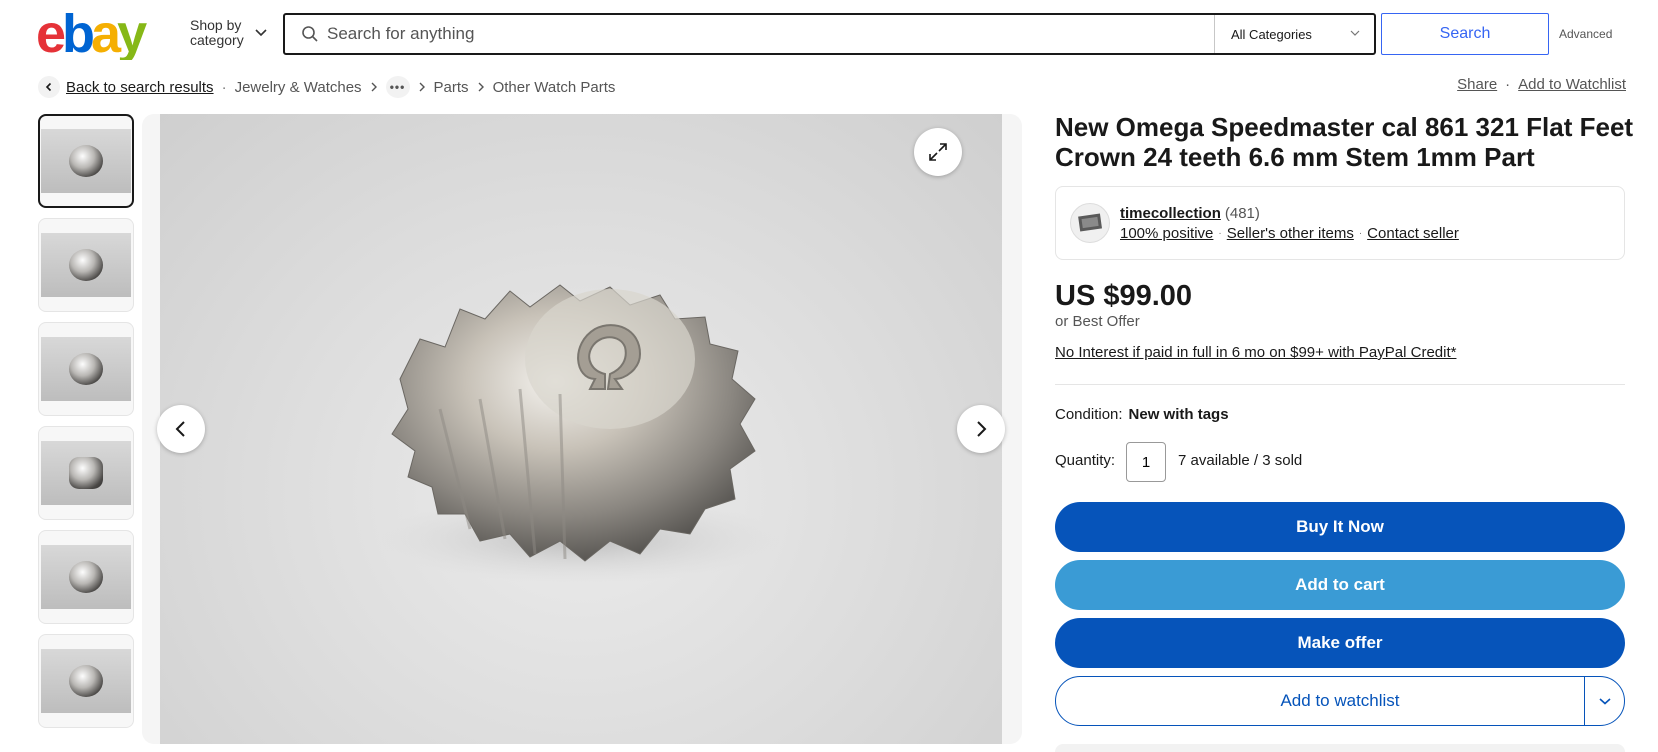  Describe the element at coordinates (554, 87) in the screenshot. I see `breadcrumb-item-other-watch-parts: Other Watch Parts` at that location.